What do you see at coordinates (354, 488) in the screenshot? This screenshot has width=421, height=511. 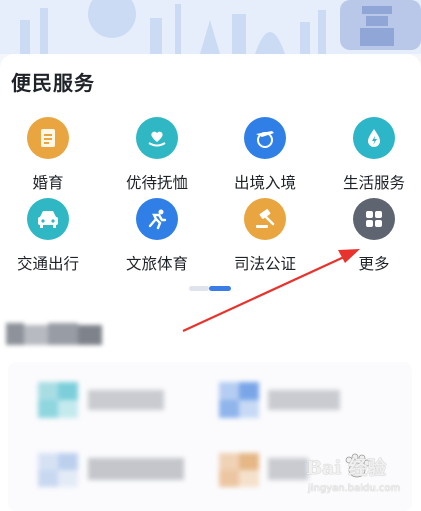 I see `watermark-url: jingyan.baidu.com` at bounding box center [354, 488].